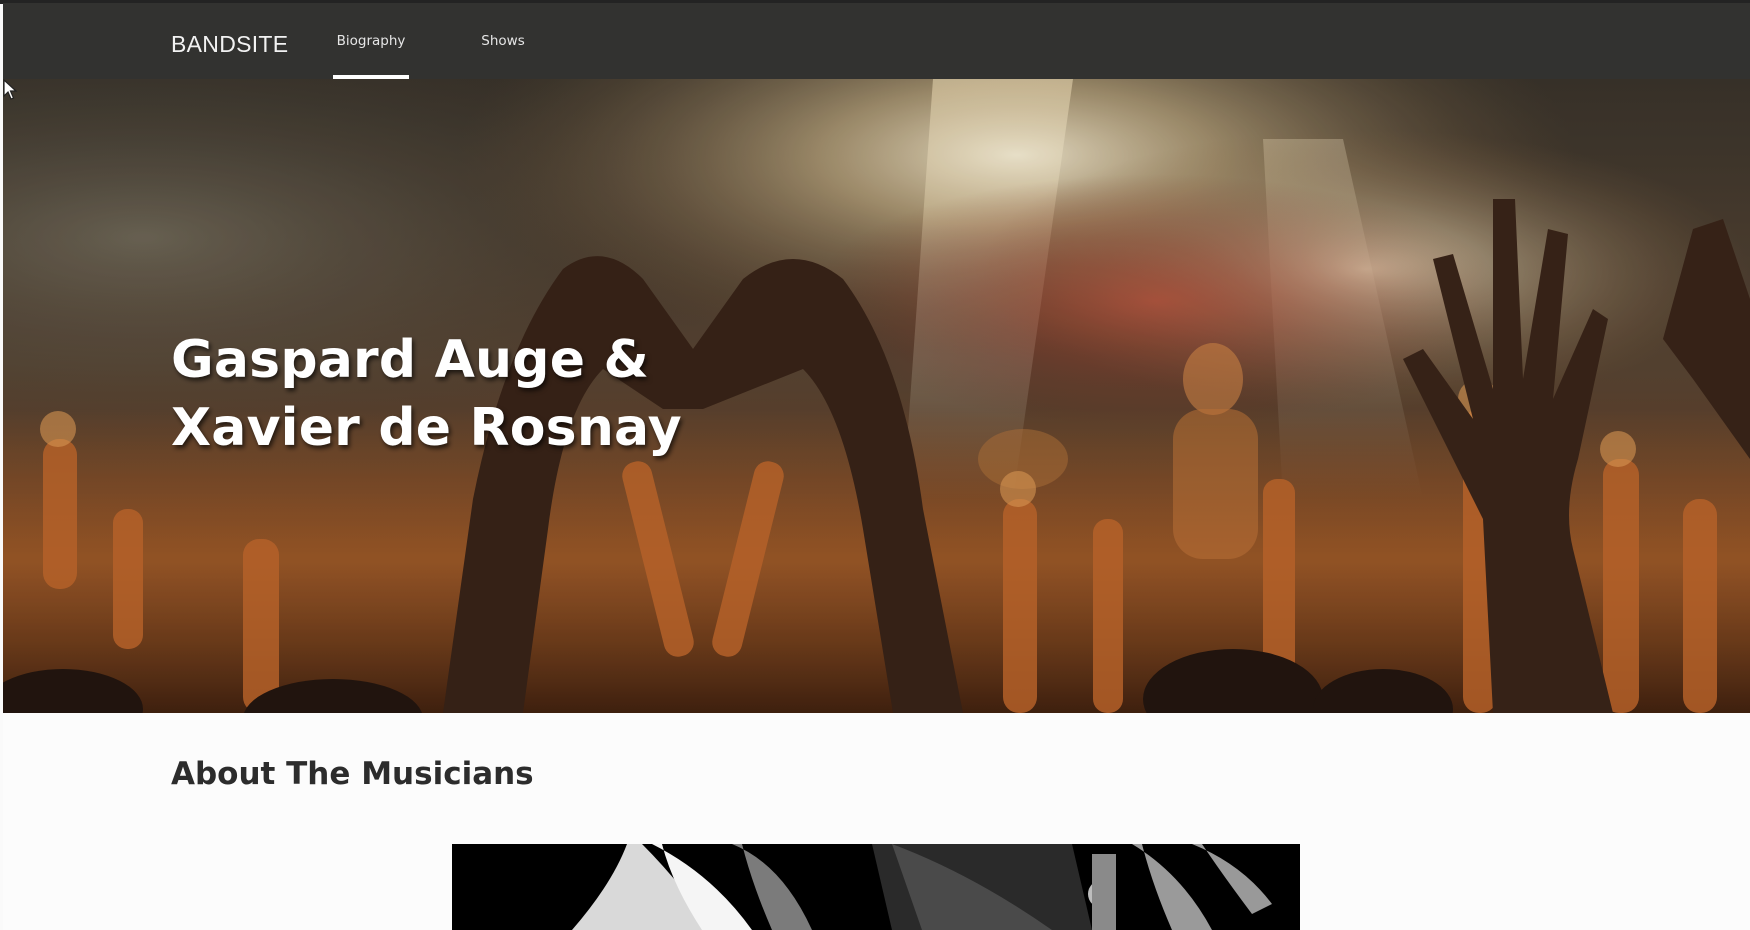 The height and width of the screenshot is (930, 1750). What do you see at coordinates (426, 428) in the screenshot?
I see `hero-title-line-2: Xavier de Rosnay` at bounding box center [426, 428].